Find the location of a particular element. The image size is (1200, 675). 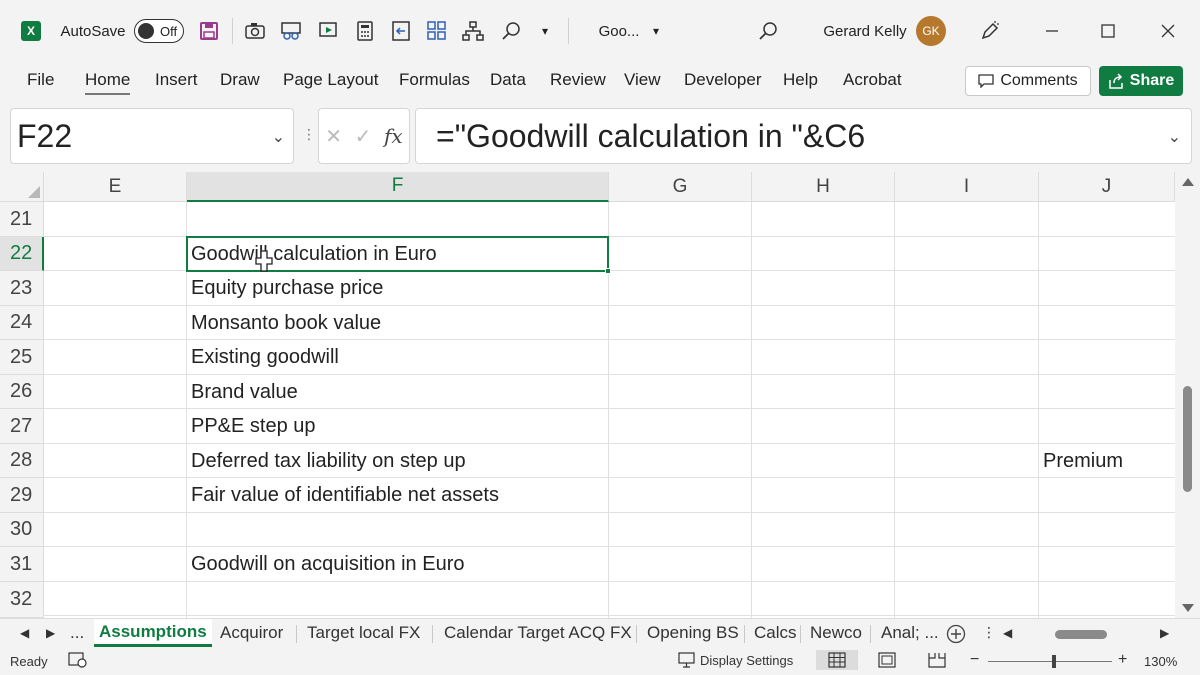

chevron-down-icon: ⌄ is located at coordinates (278, 137).